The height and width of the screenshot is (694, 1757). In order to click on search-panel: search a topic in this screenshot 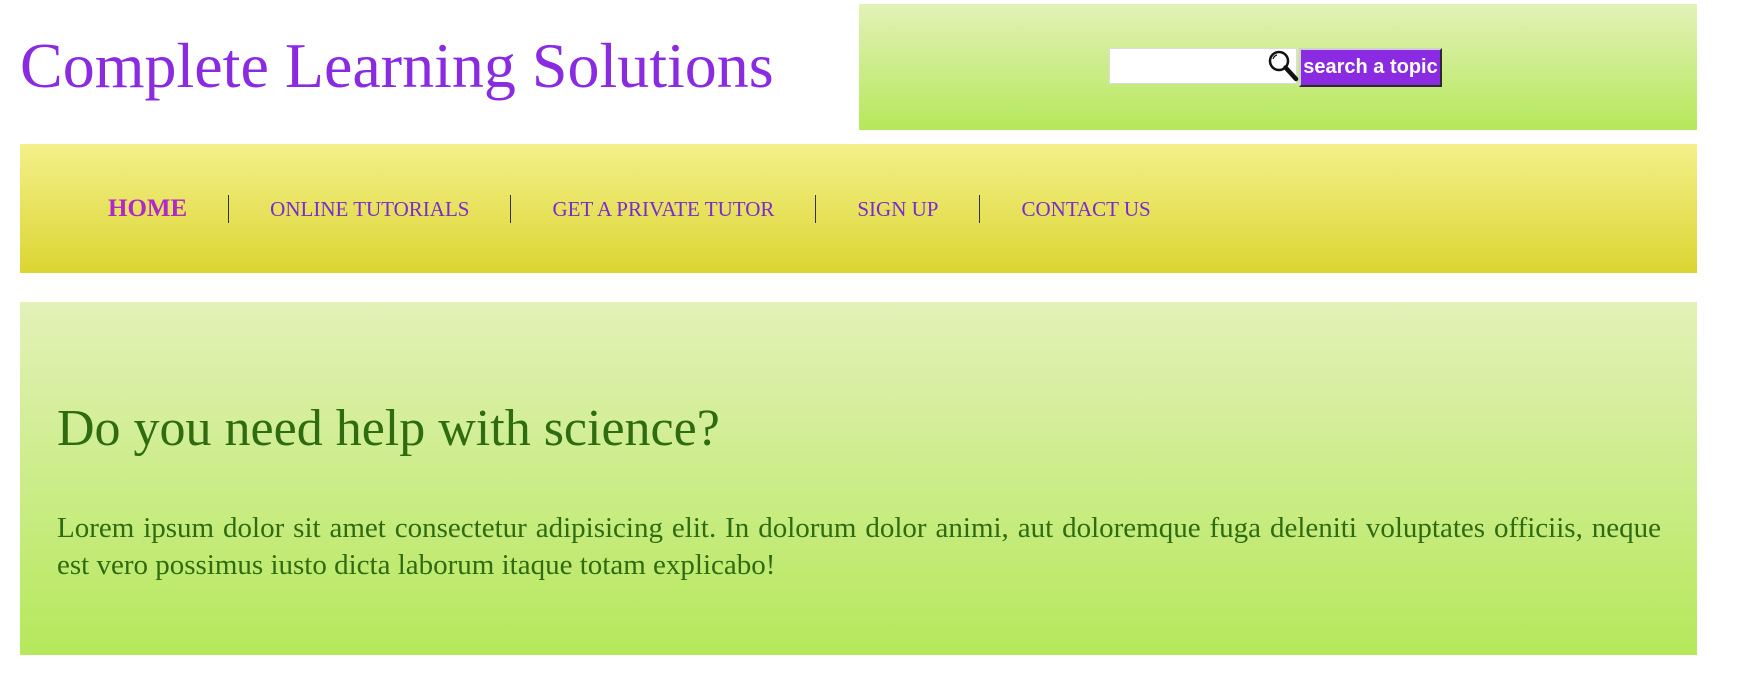, I will do `click(1278, 67)`.